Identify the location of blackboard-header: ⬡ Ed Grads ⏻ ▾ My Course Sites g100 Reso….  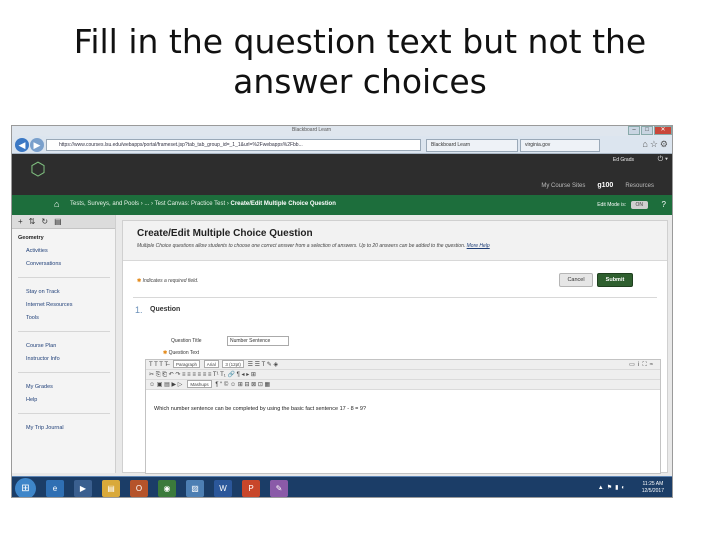
(342, 174).